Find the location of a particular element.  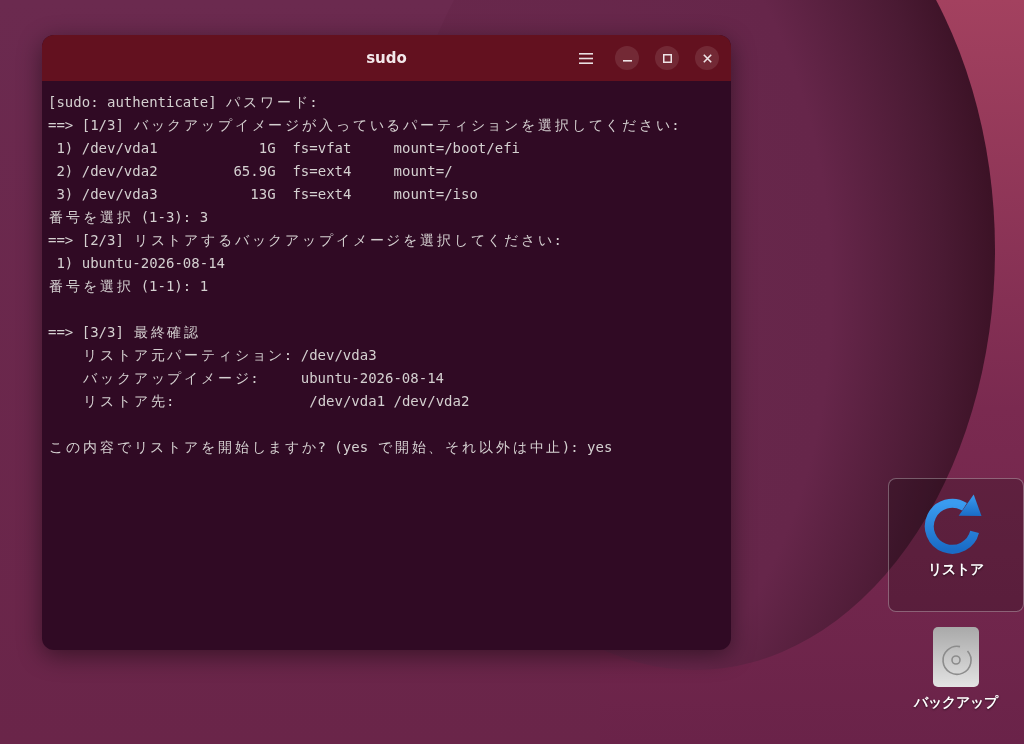

terminal-line: 番号を選択 (1-3): 3 is located at coordinates (128, 217).